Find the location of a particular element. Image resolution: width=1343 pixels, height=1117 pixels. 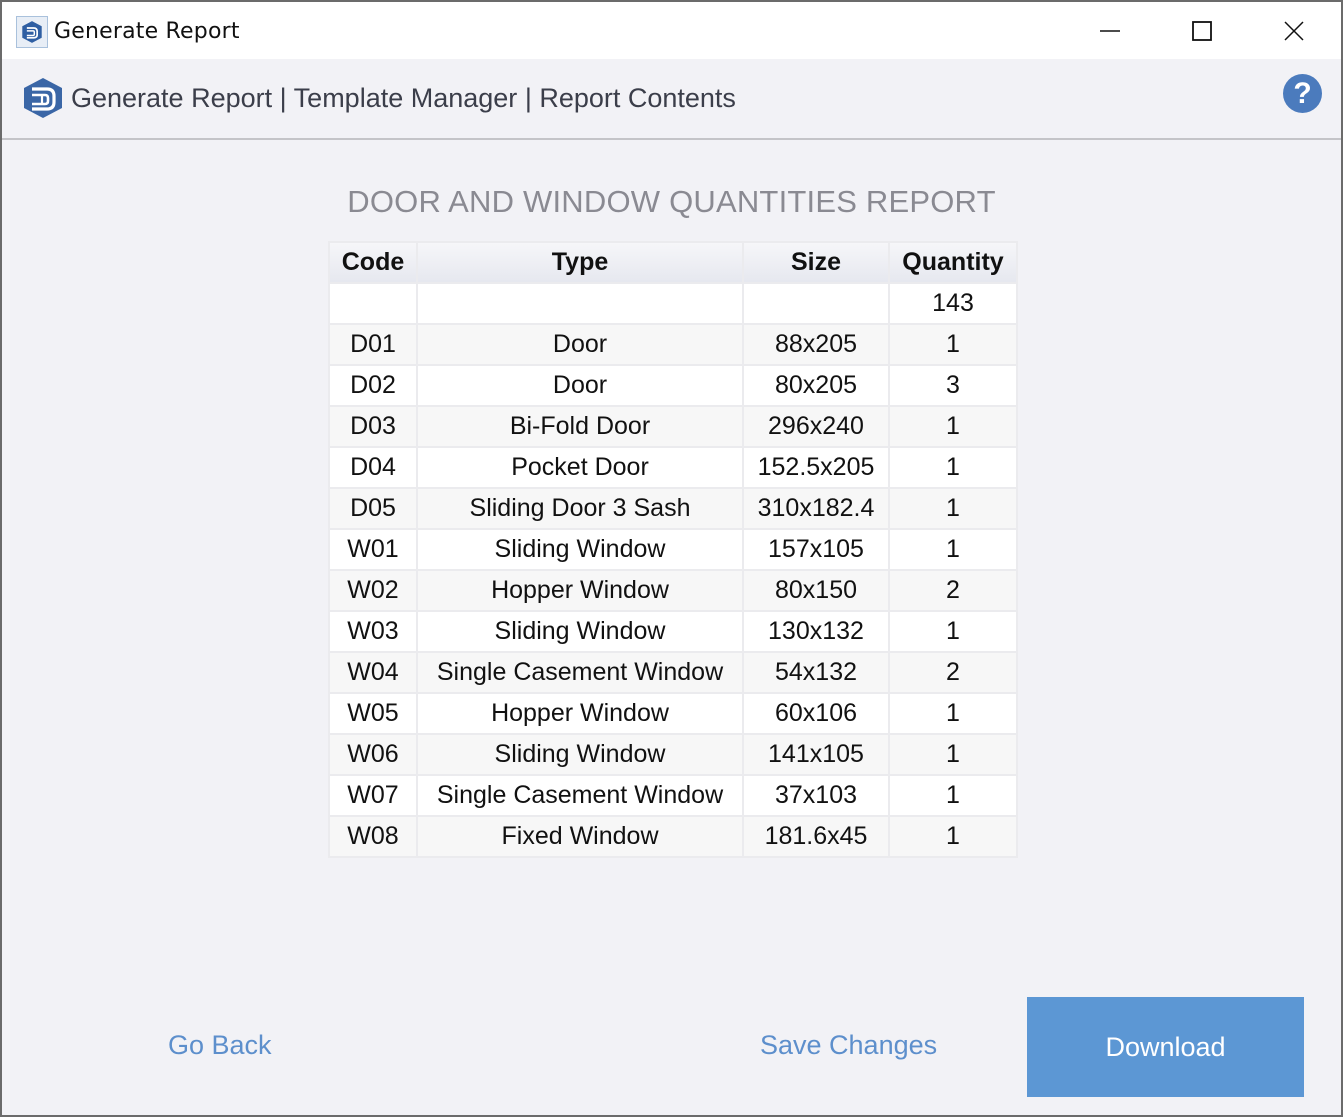

total-row: 143 is located at coordinates (673, 303).